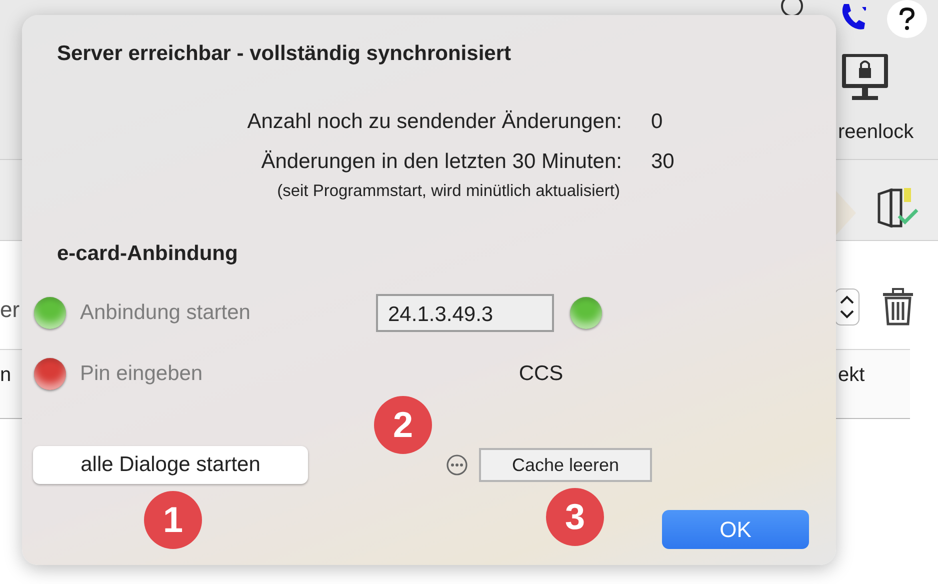 This screenshot has height=584, width=938. I want to click on stat-value: 0, so click(657, 122).